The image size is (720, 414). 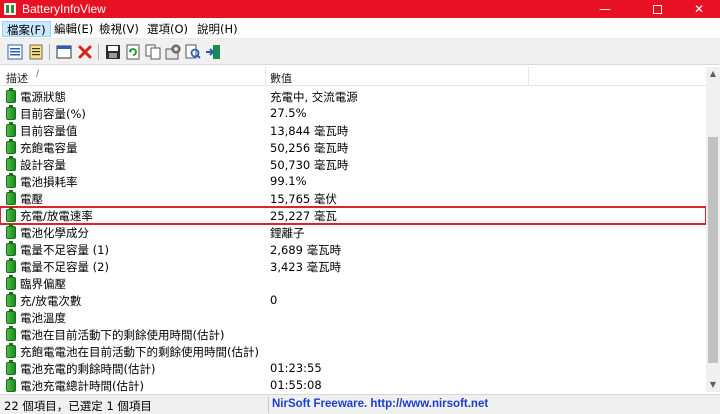 What do you see at coordinates (54, 233) in the screenshot?
I see `item-description: 電池化學成分` at bounding box center [54, 233].